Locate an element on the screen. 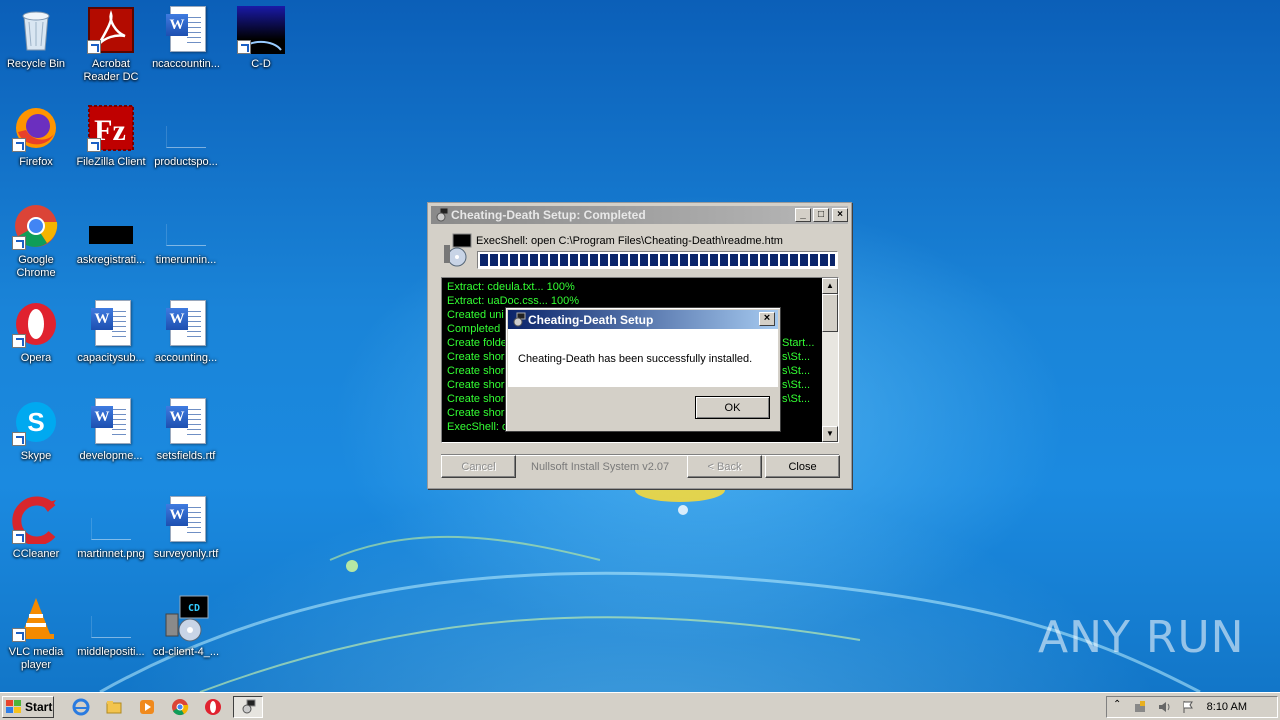  internet-explorer-icon is located at coordinates (81, 707).